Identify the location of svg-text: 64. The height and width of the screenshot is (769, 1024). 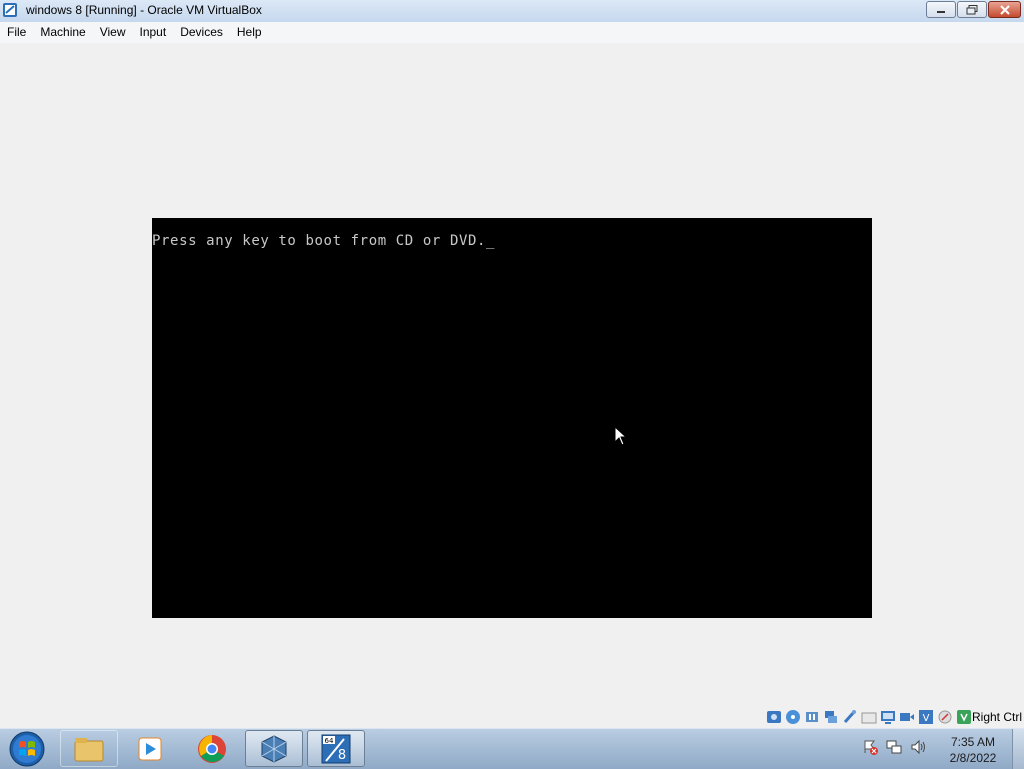
(329, 741).